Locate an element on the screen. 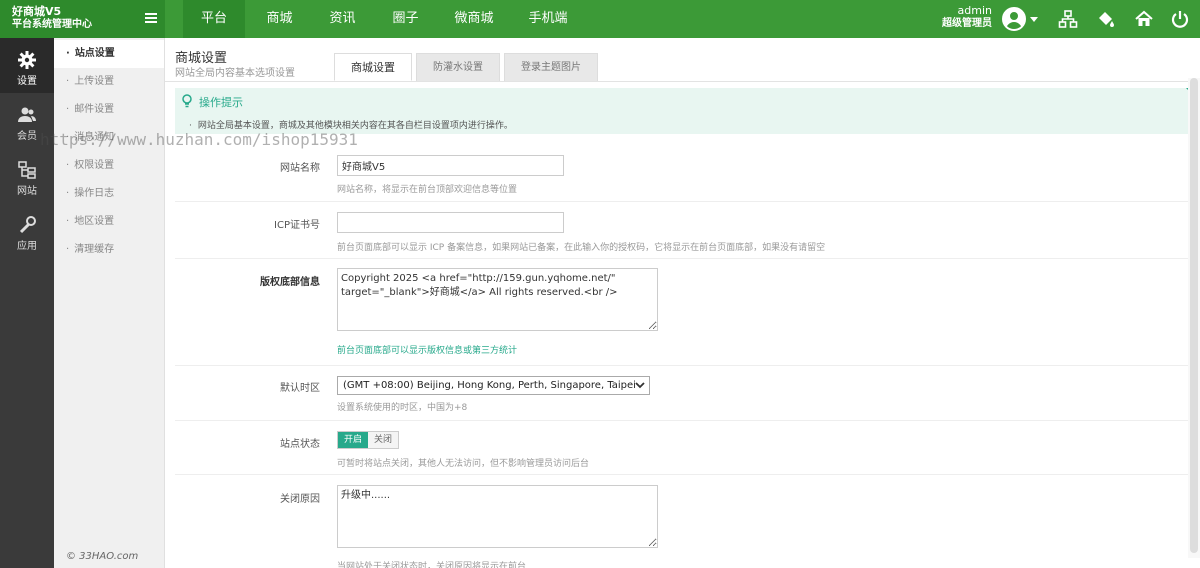  nav-platform: 平台 is located at coordinates (214, 19).